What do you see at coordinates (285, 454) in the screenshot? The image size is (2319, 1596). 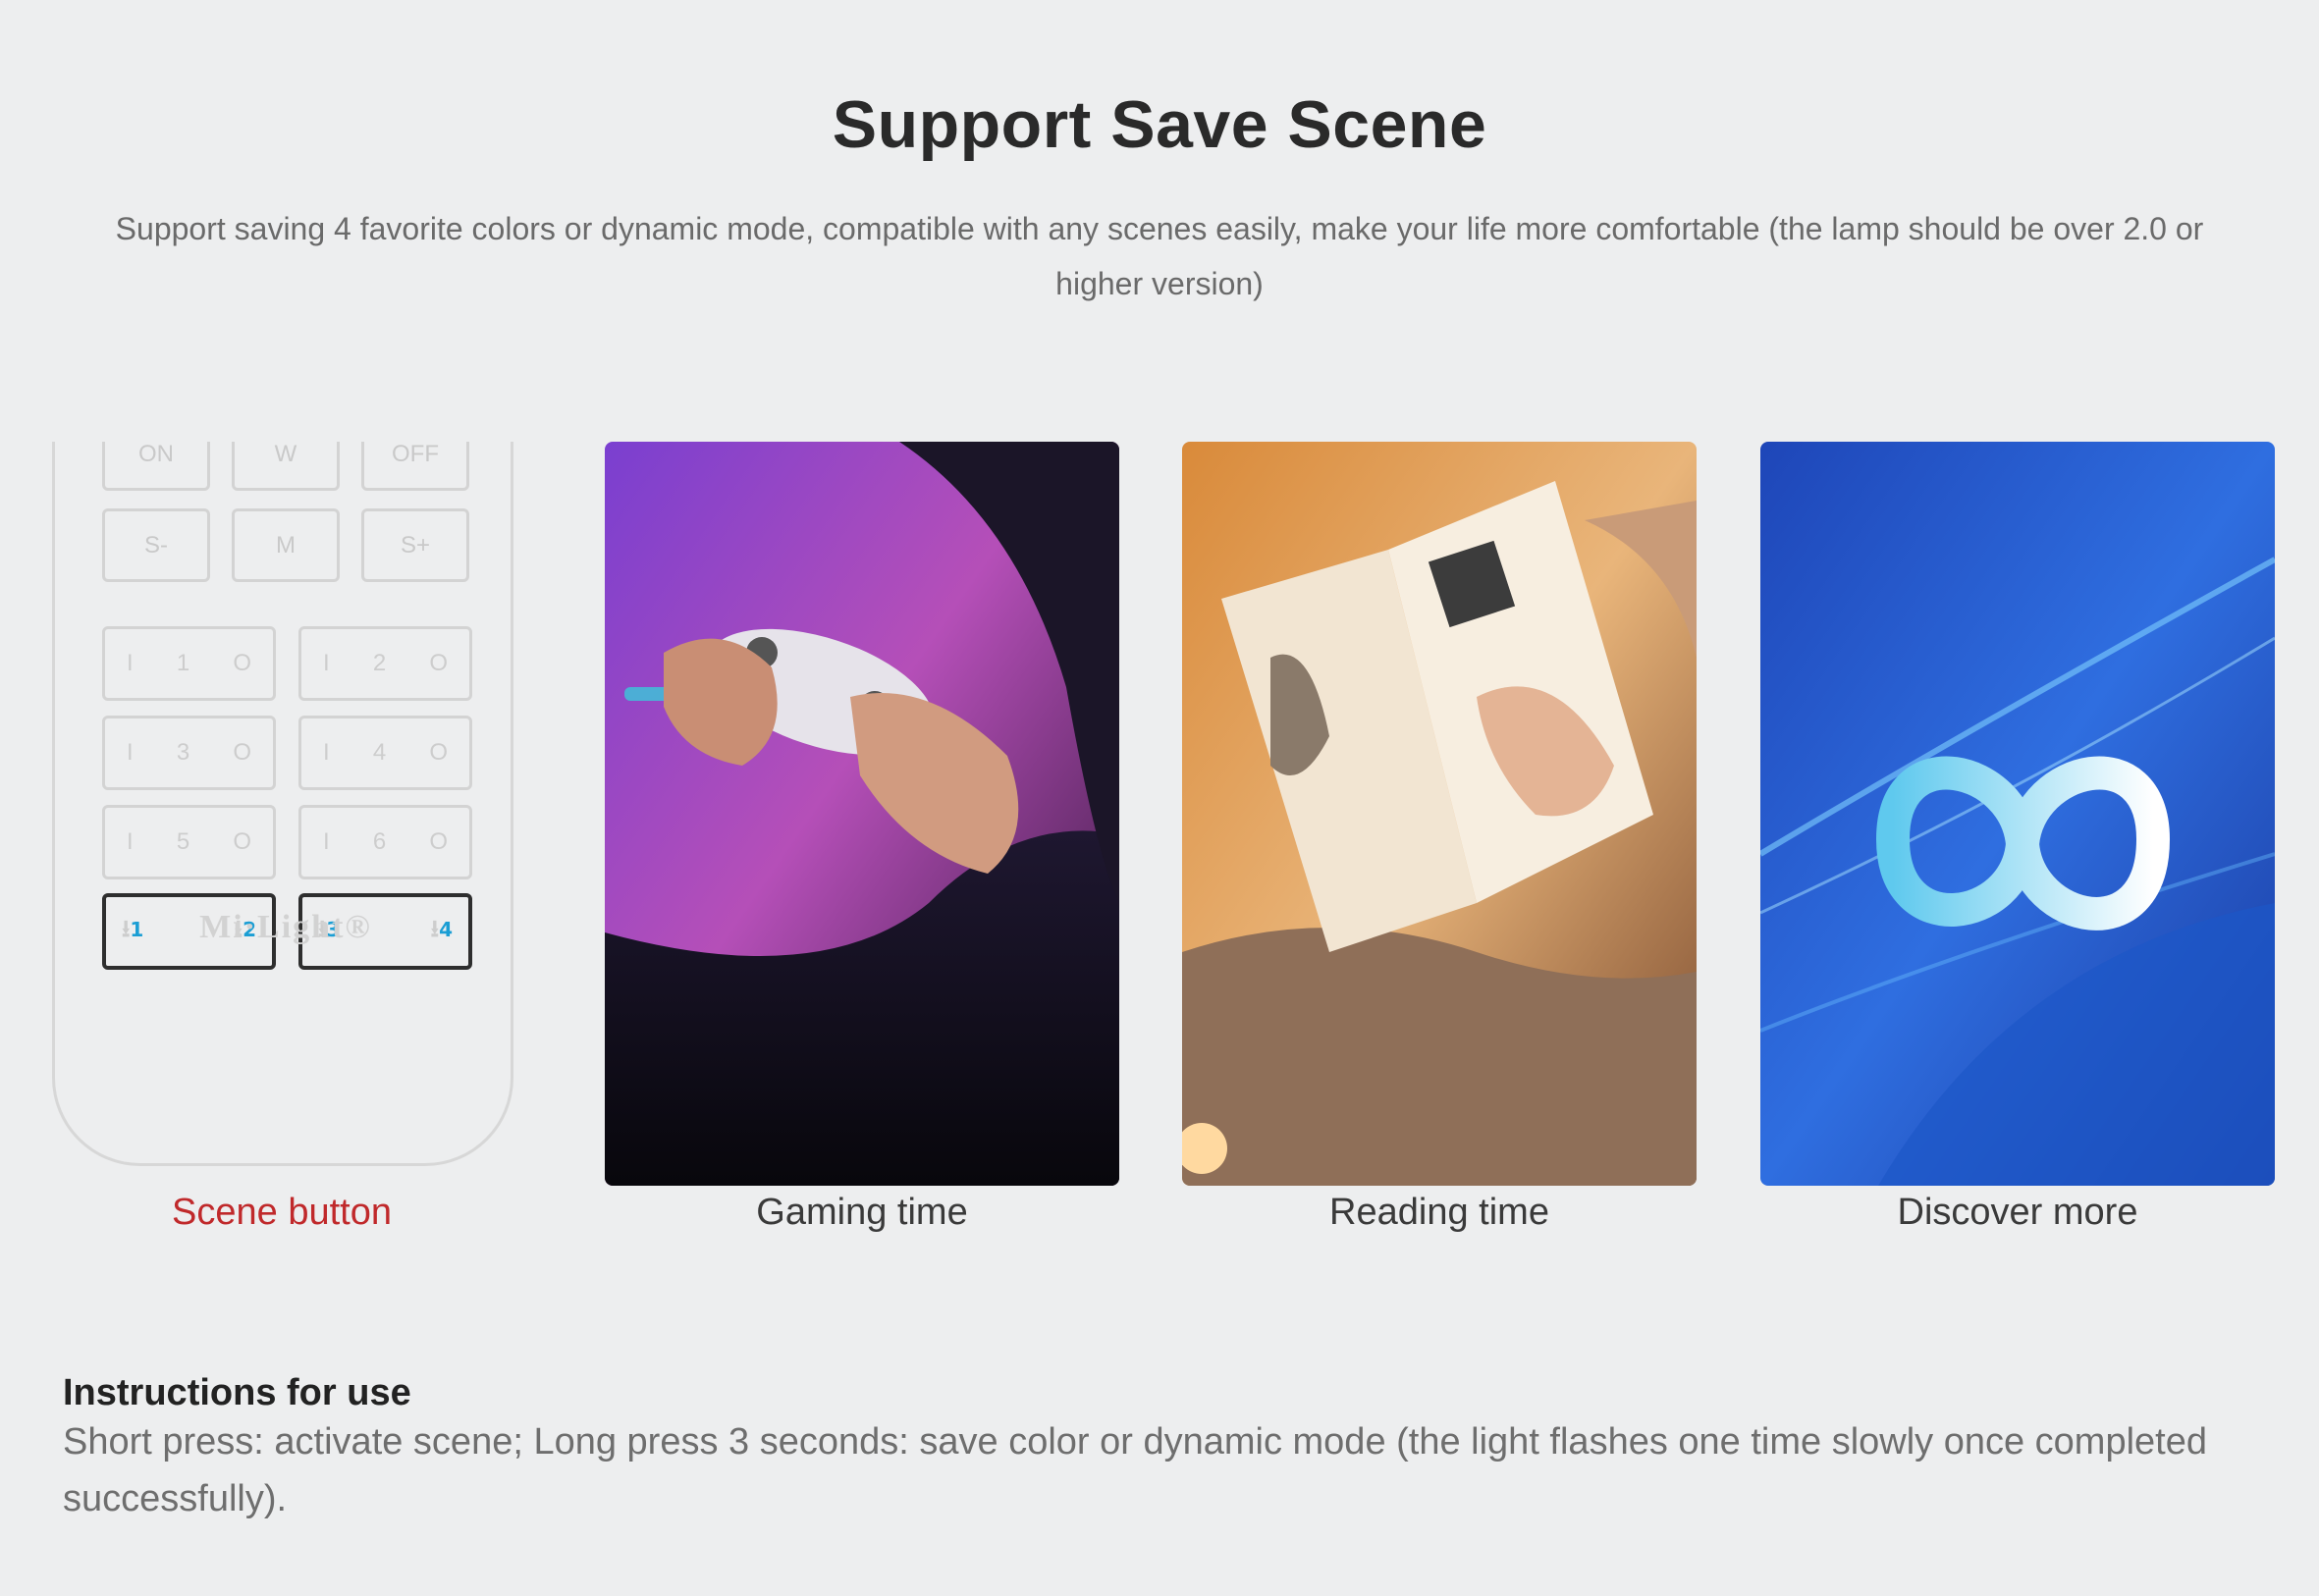 I see `remote-w-label: W` at bounding box center [285, 454].